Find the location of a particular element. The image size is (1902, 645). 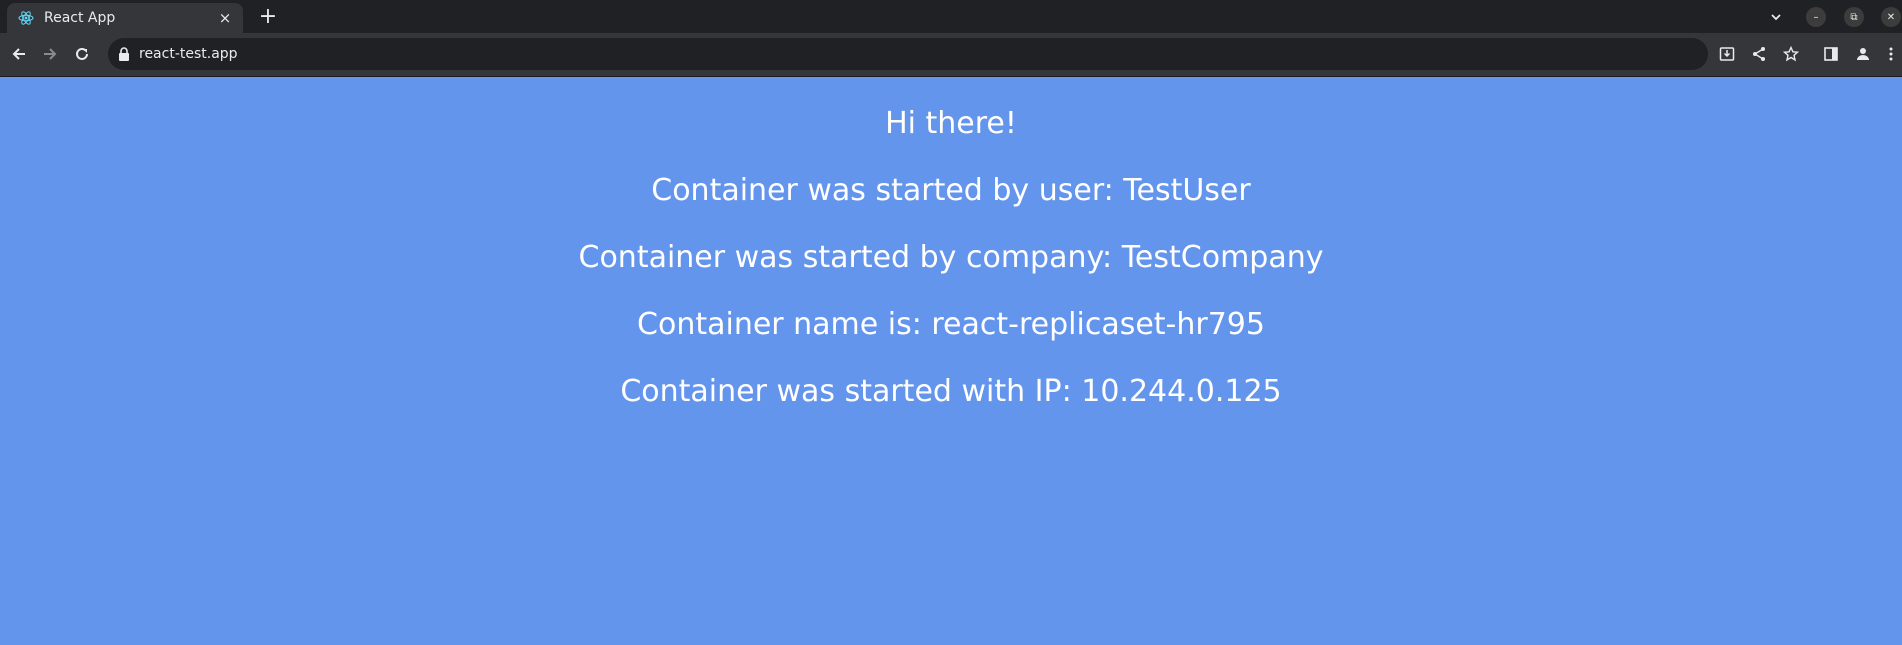

reload-icon is located at coordinates (82, 53).